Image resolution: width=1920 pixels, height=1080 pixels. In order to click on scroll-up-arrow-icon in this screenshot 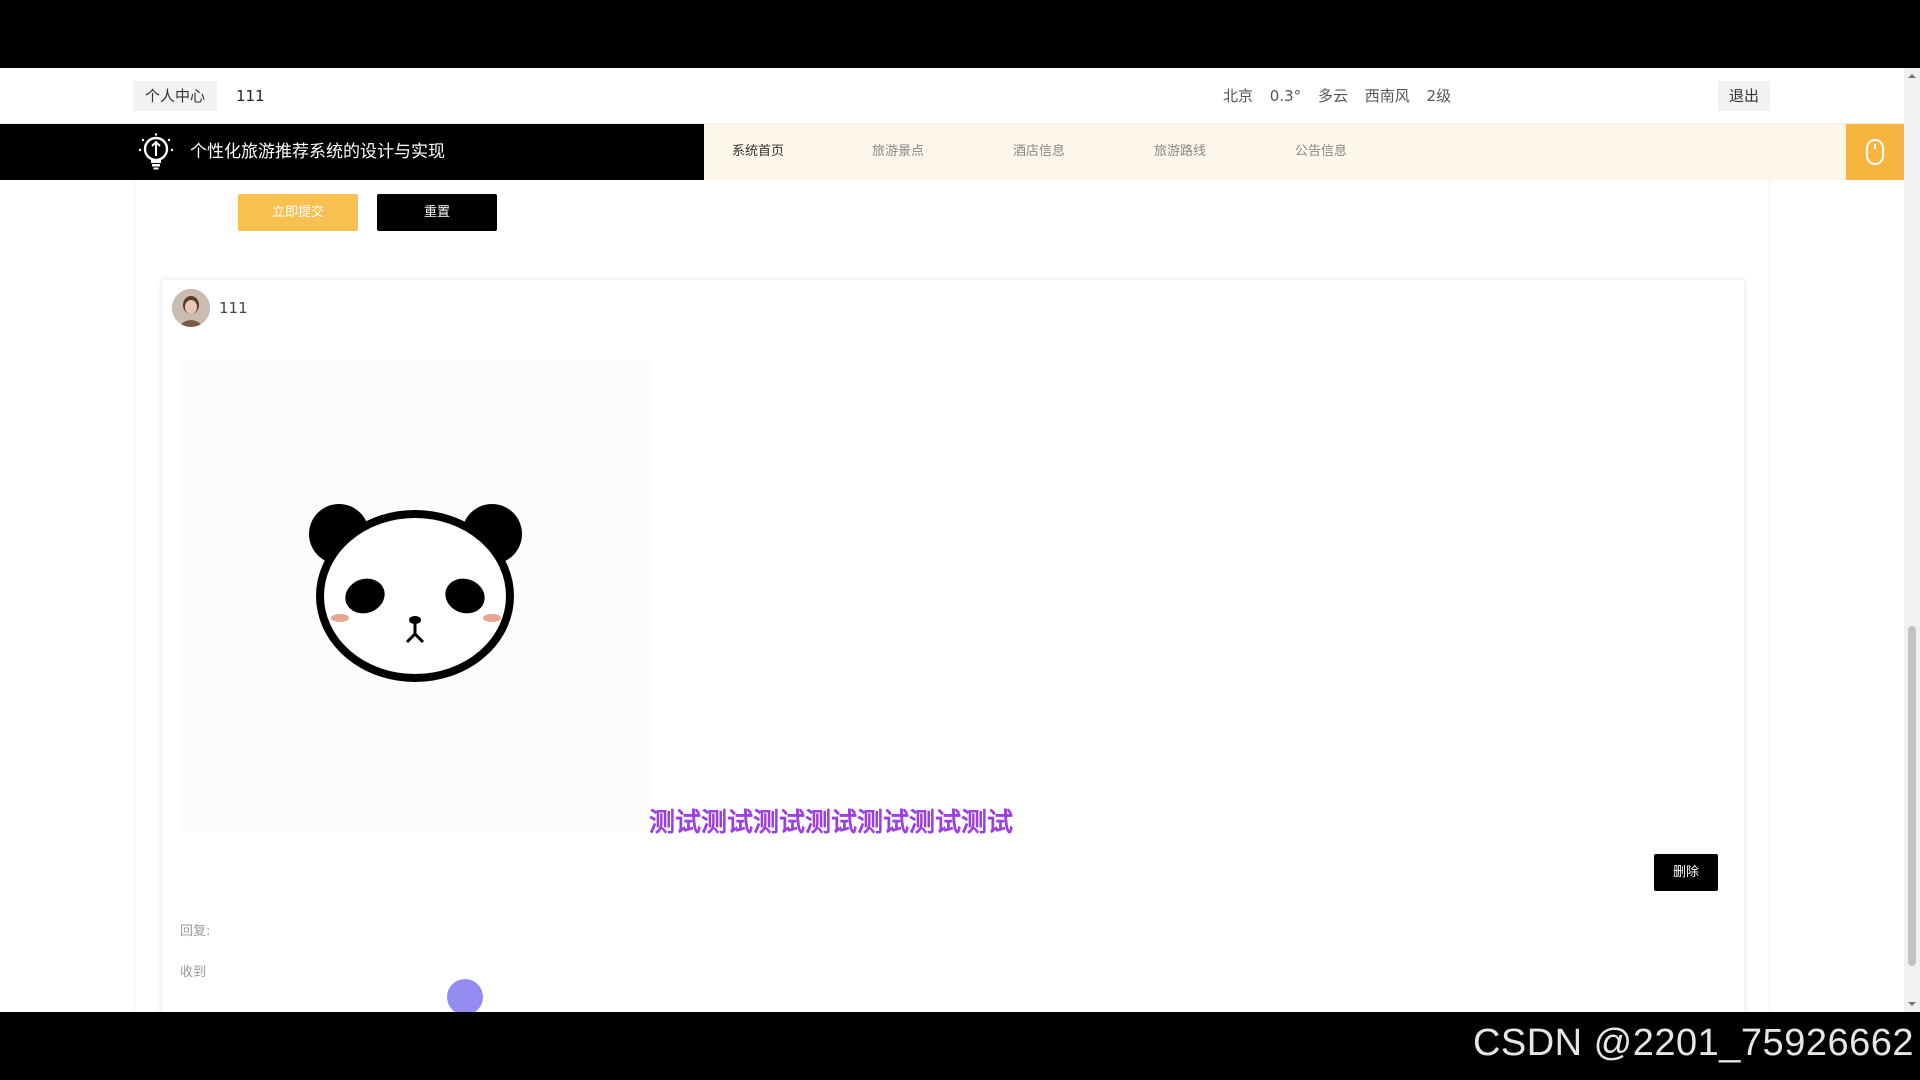, I will do `click(1912, 76)`.